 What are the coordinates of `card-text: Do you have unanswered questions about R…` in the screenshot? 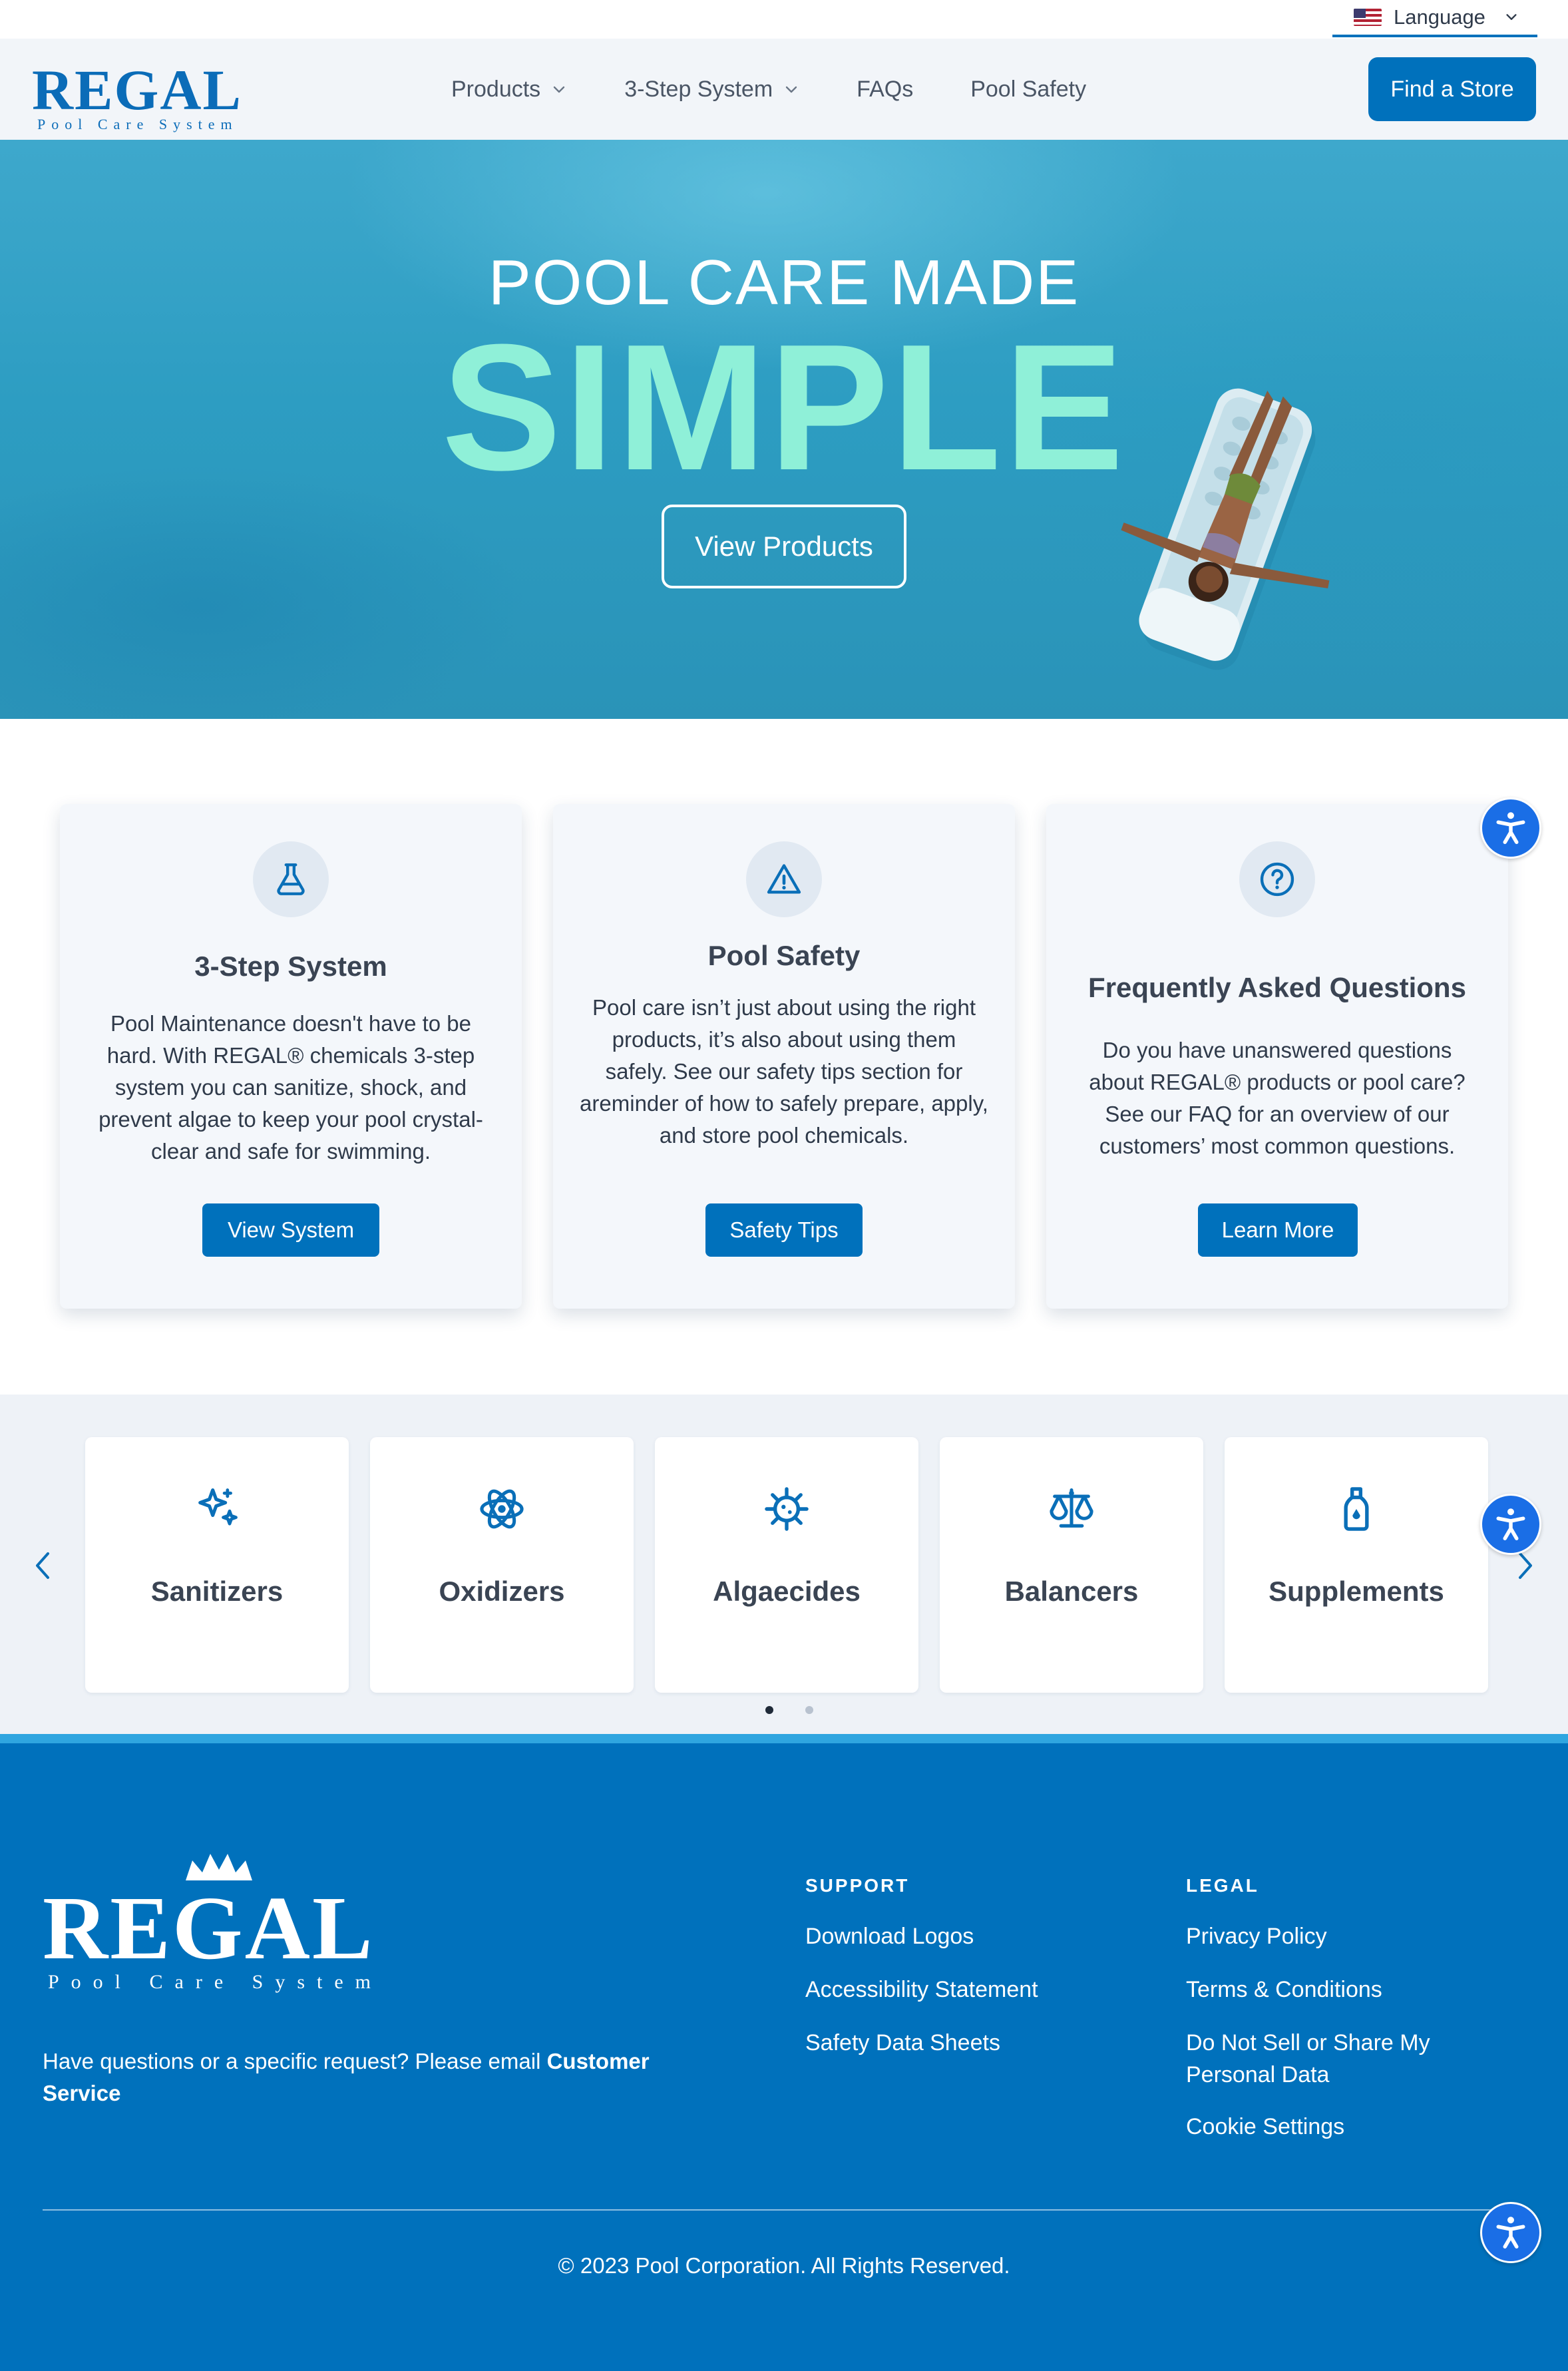 It's located at (1277, 1098).